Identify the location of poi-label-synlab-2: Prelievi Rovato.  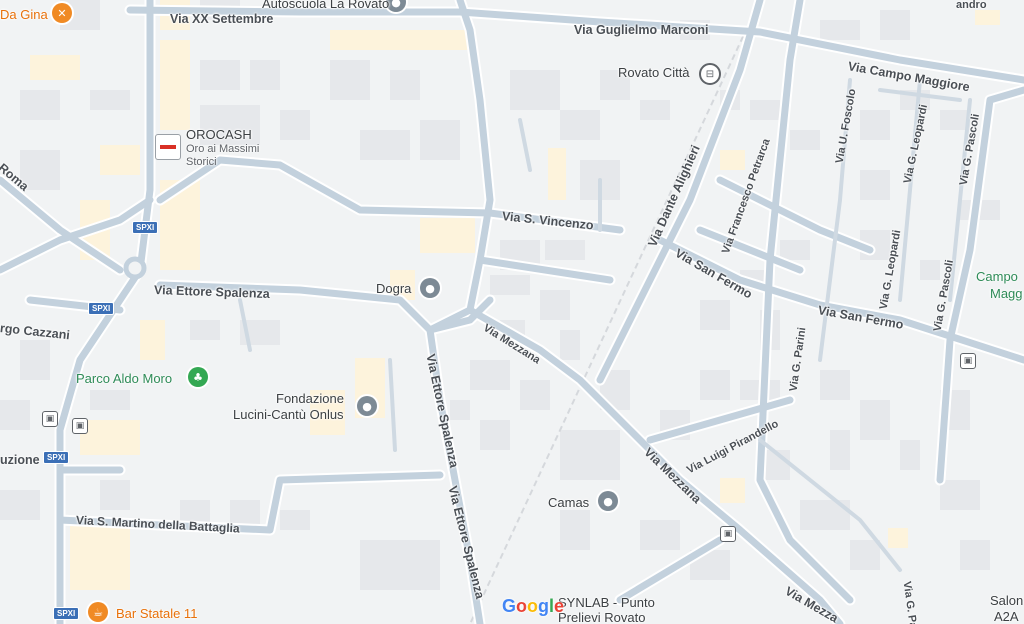
(601, 617).